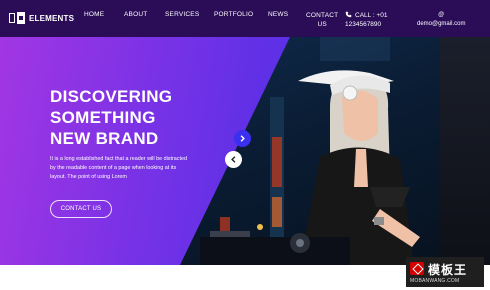 This screenshot has height=290, width=490. Describe the element at coordinates (182, 14) in the screenshot. I see `nav-services: SERVICES` at that location.